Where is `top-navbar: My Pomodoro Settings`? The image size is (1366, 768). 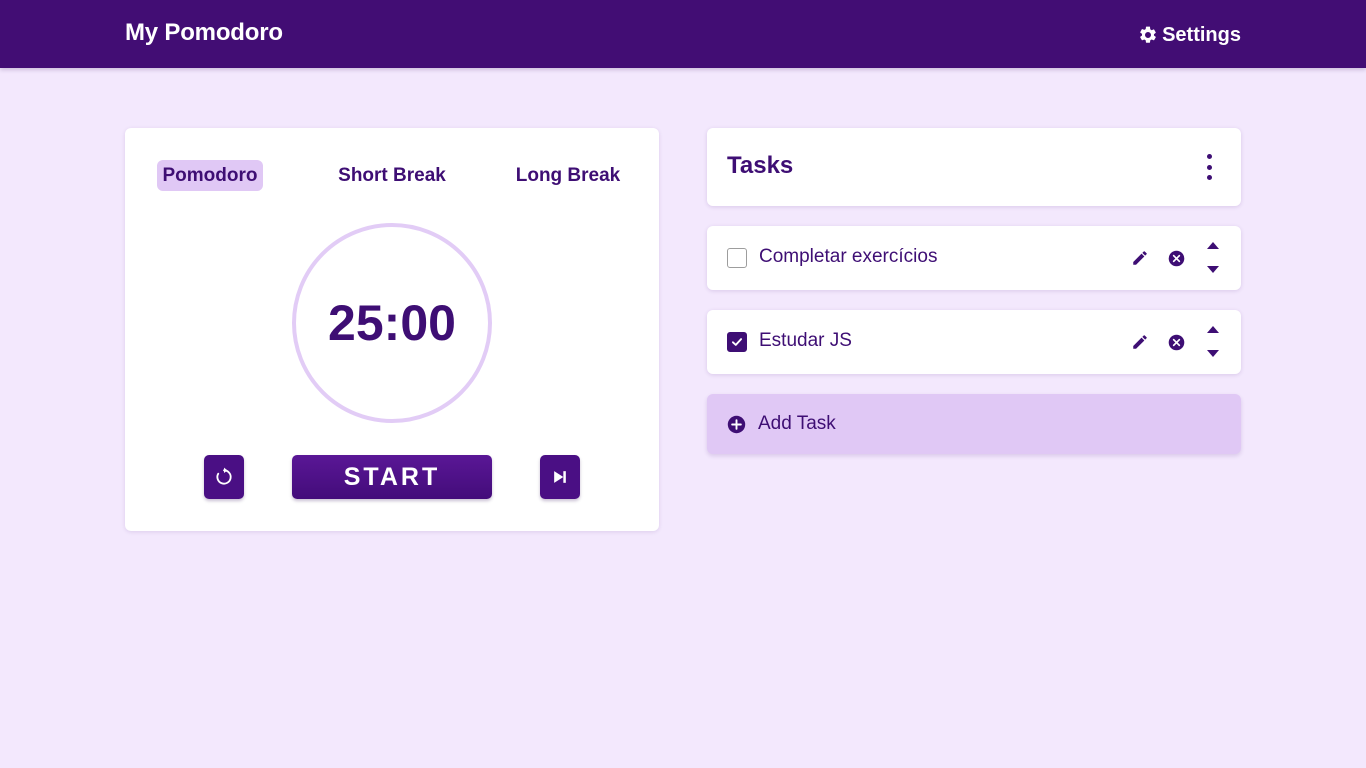 top-navbar: My Pomodoro Settings is located at coordinates (683, 34).